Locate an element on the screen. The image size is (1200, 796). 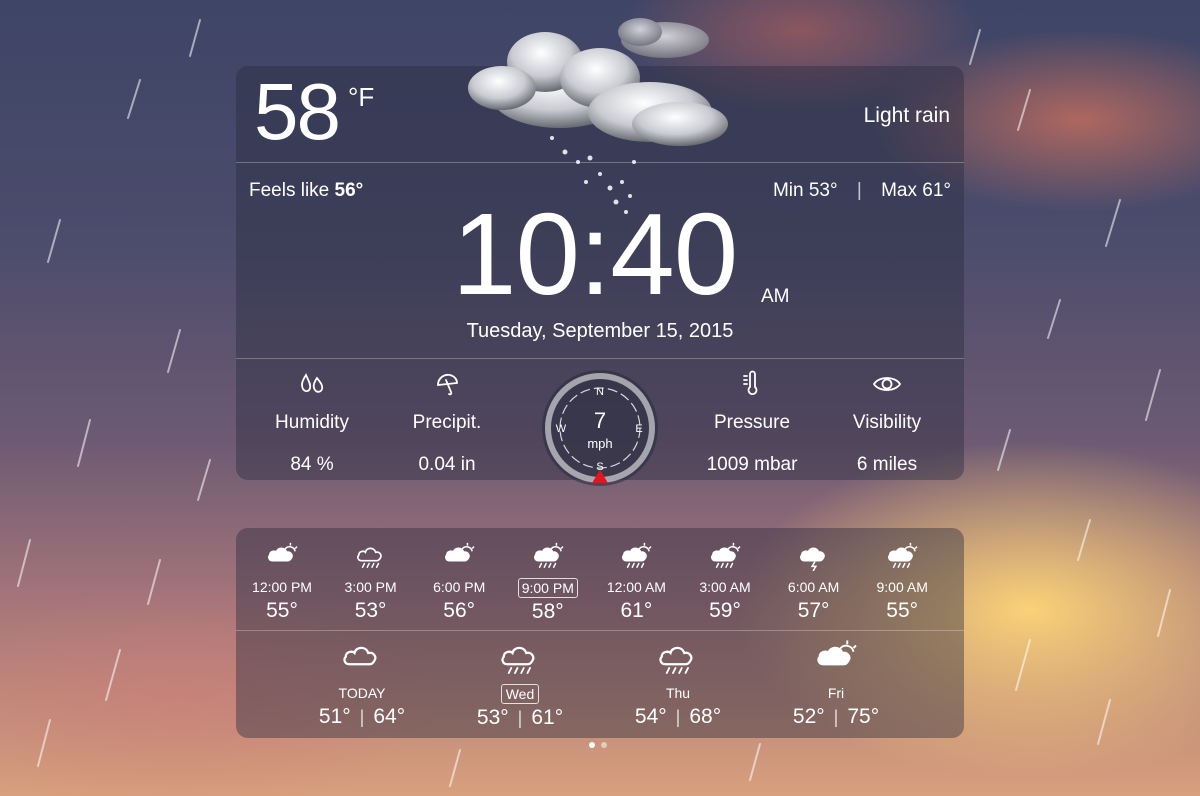
precipitation-metric: Precipit. 0.04 in is located at coordinates (447, 423).